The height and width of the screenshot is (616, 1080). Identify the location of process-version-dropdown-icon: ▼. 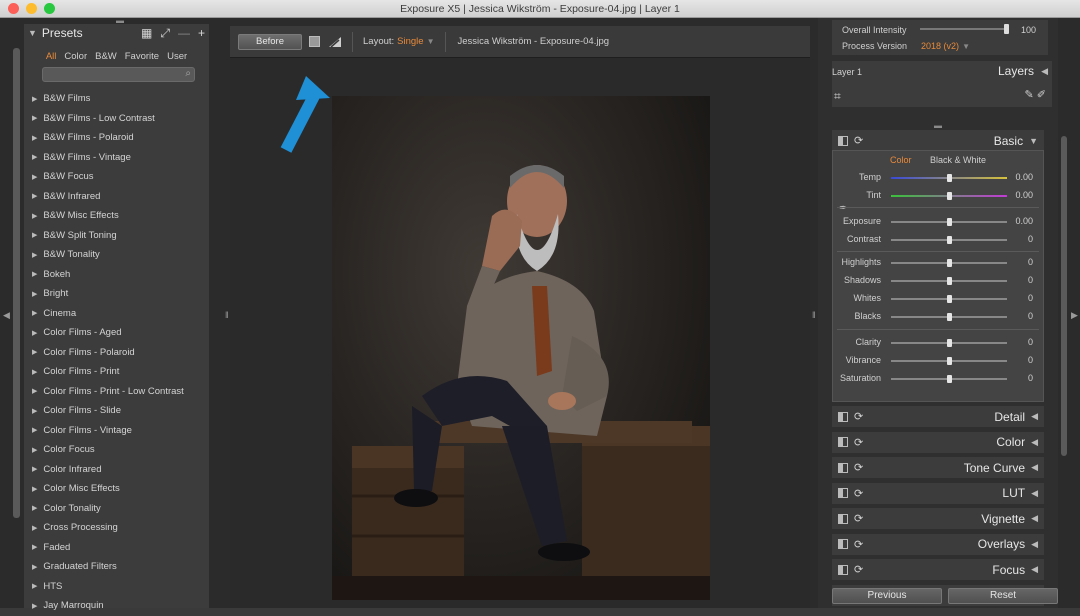
(966, 46).